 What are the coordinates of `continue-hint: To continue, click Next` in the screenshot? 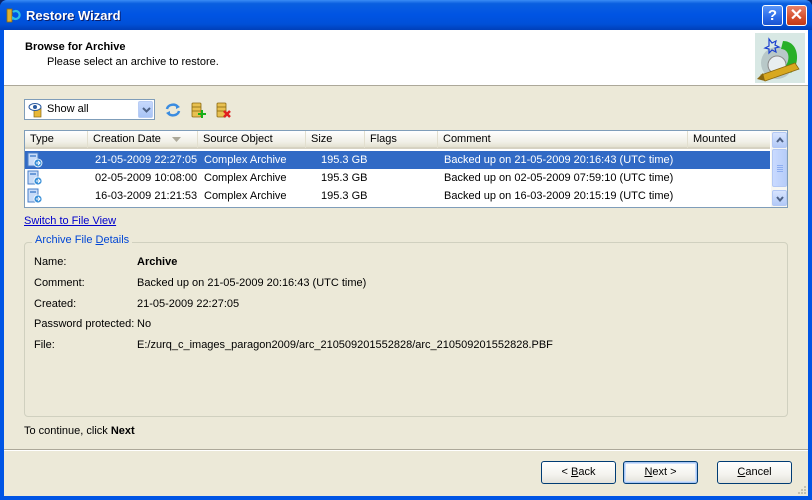 It's located at (79, 431).